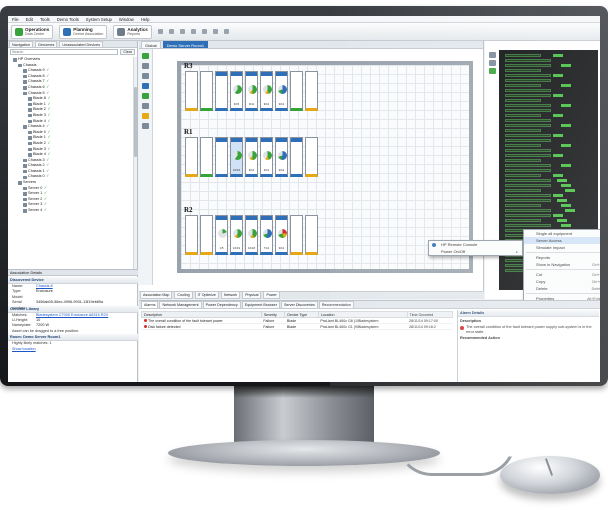 The image size is (608, 511). What do you see at coordinates (145, 126) in the screenshot?
I see `note-tool-icon` at bounding box center [145, 126].